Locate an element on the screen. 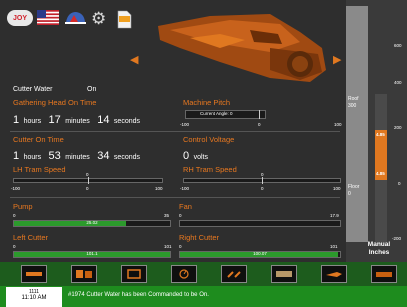  boxes-view-button is located at coordinates (84, 274).